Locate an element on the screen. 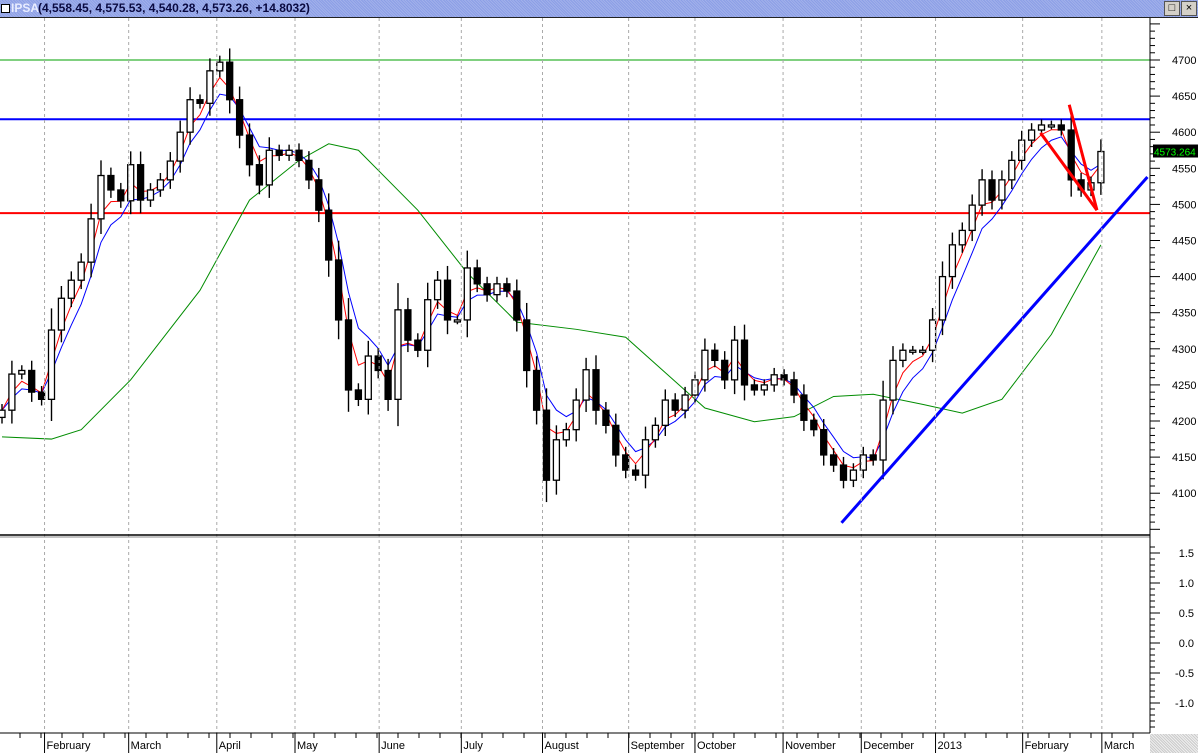  y-tick-label: 4250 is located at coordinates (1184, 386).